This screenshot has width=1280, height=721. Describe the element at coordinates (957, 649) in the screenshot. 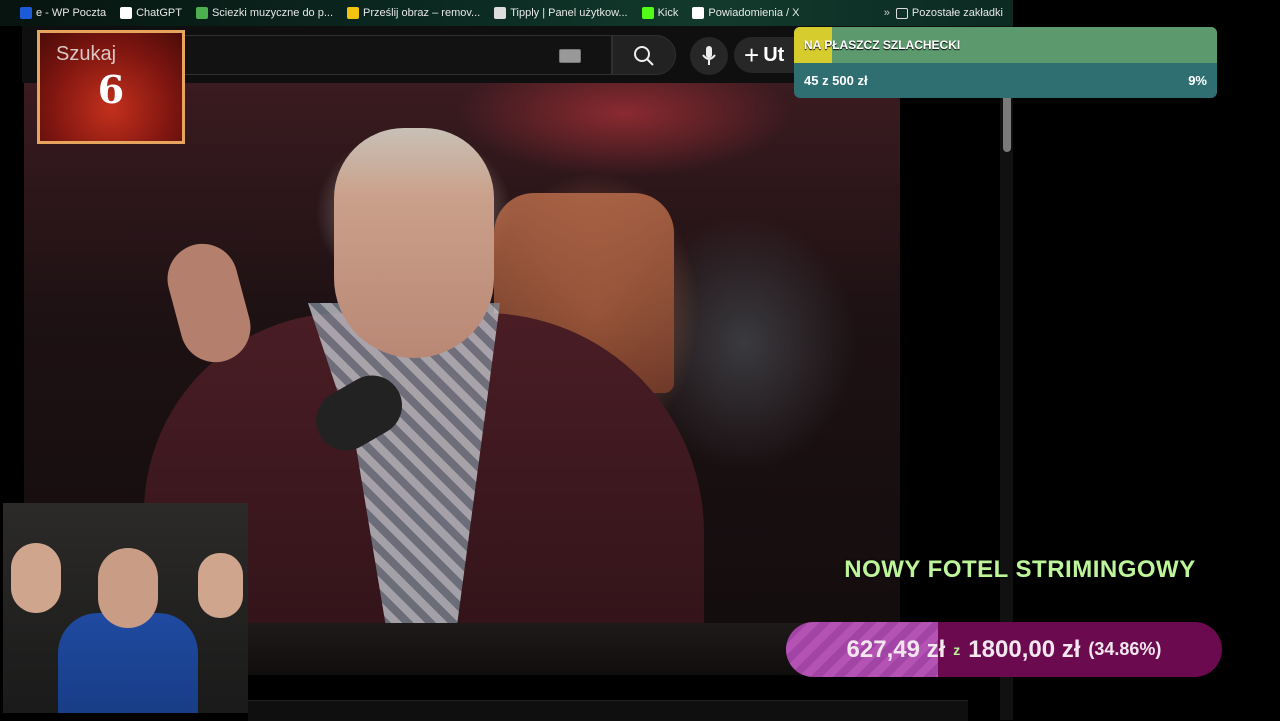

I see `donation-separator: z` at that location.